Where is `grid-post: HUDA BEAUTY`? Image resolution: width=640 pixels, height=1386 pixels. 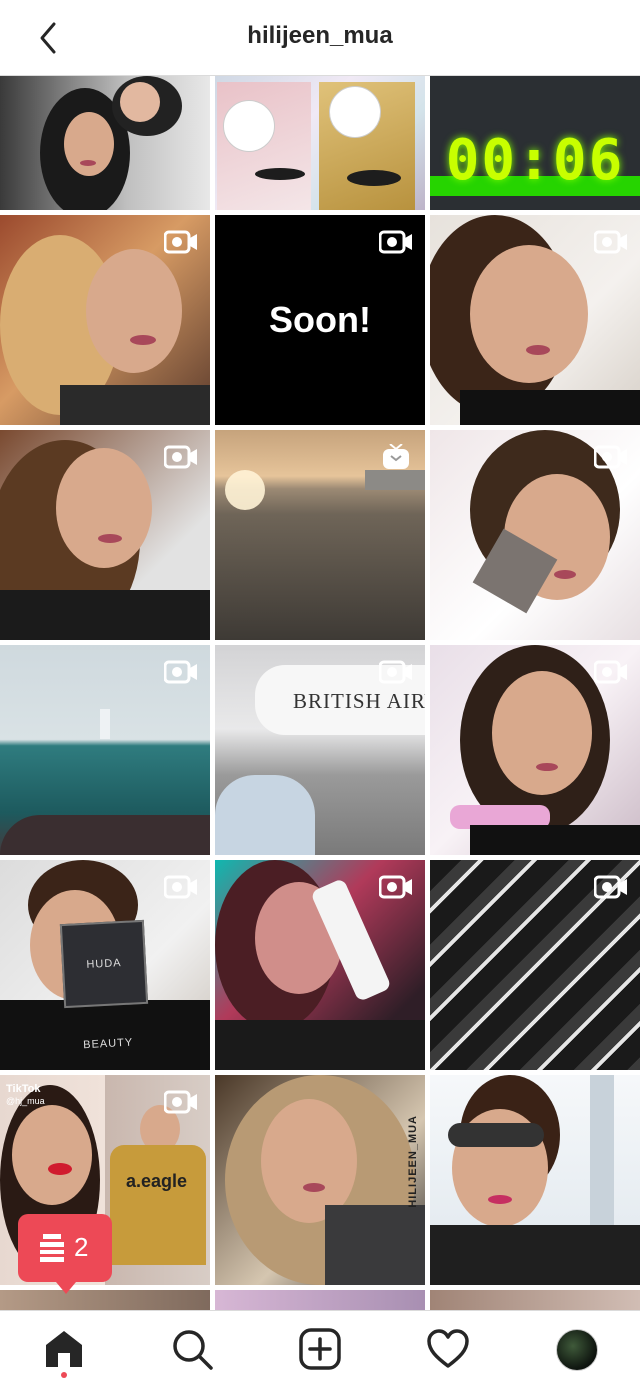 grid-post: HUDA BEAUTY is located at coordinates (105, 965).